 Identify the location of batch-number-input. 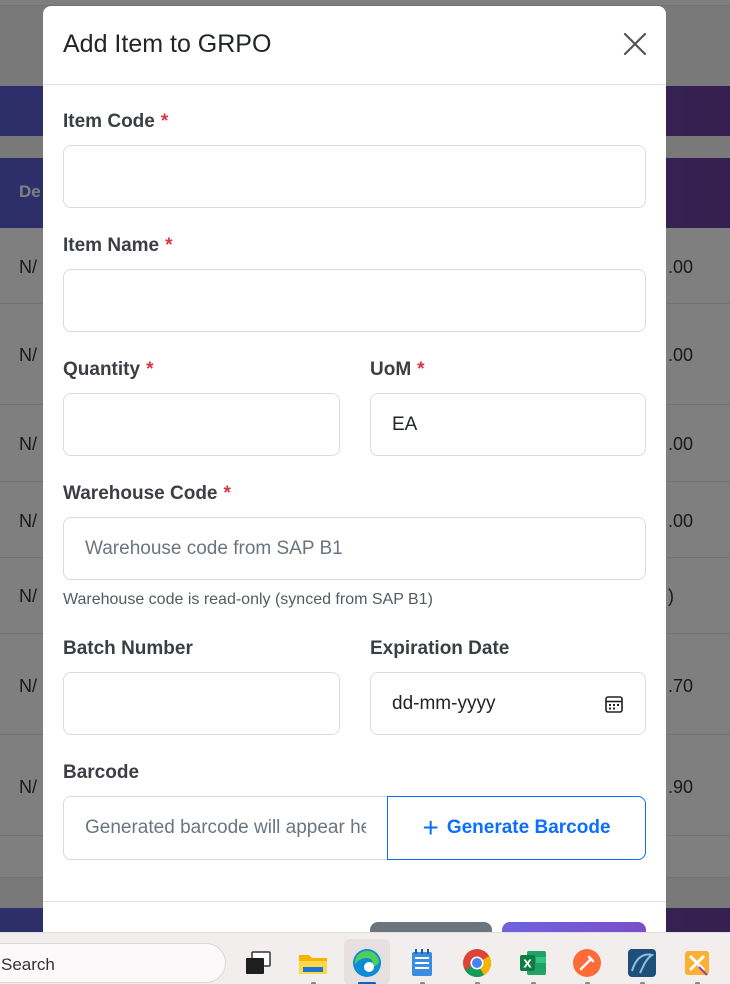
(201, 703).